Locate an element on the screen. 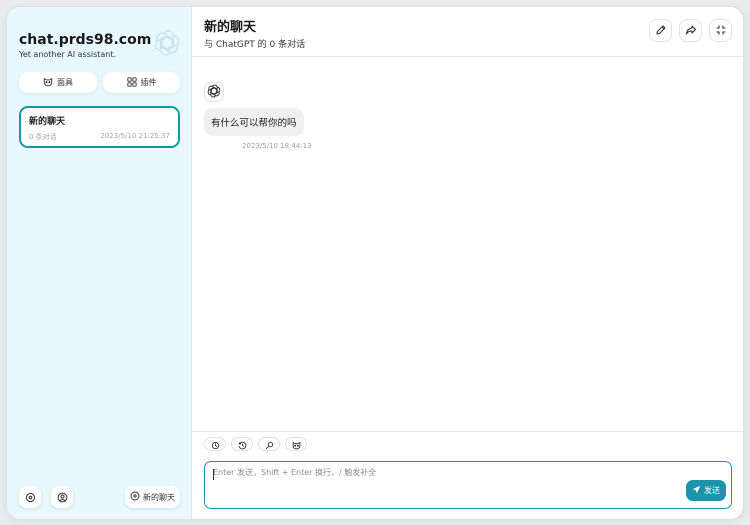 Image resolution: width=750 pixels, height=525 pixels. prompt-button is located at coordinates (269, 444).